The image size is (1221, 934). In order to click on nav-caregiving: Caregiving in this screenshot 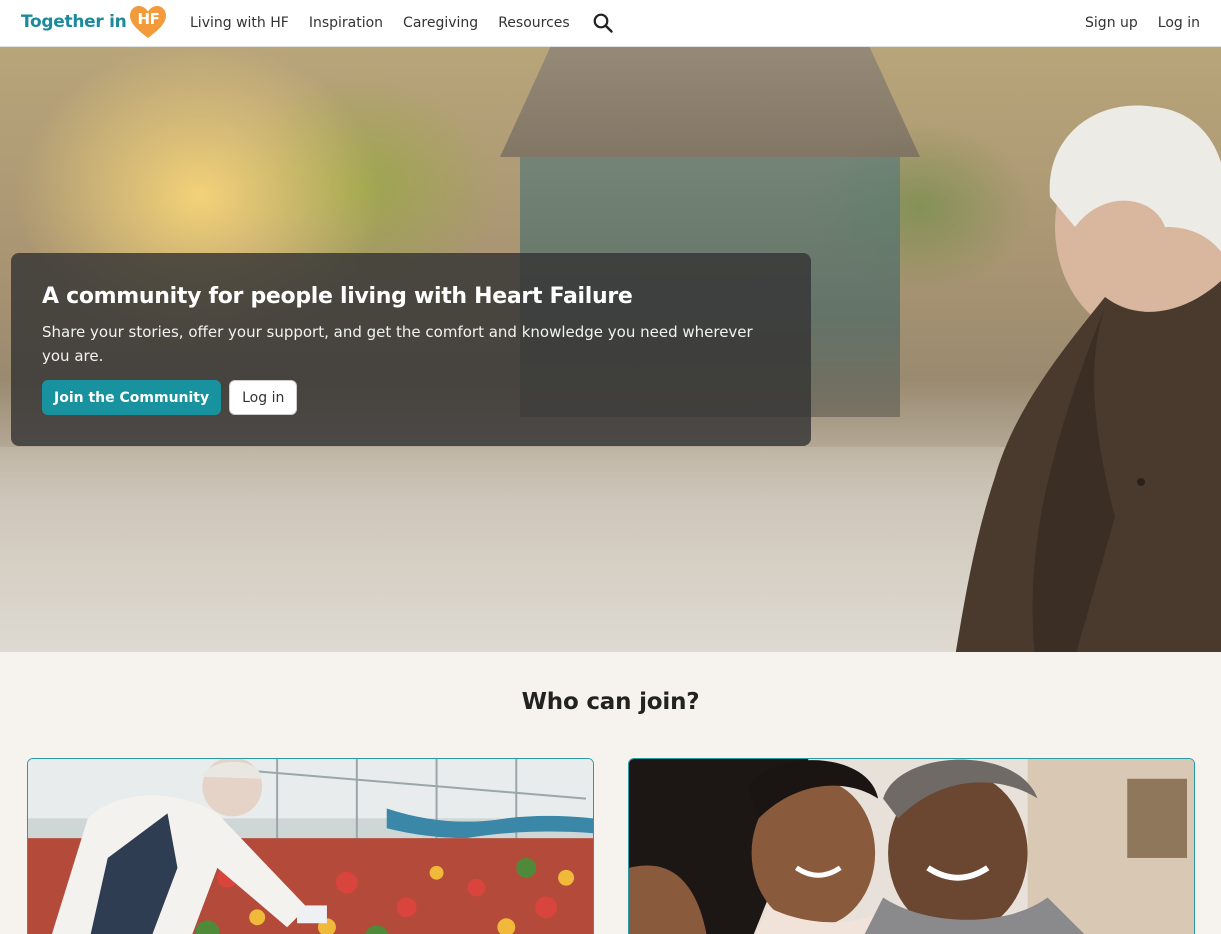, I will do `click(440, 23)`.